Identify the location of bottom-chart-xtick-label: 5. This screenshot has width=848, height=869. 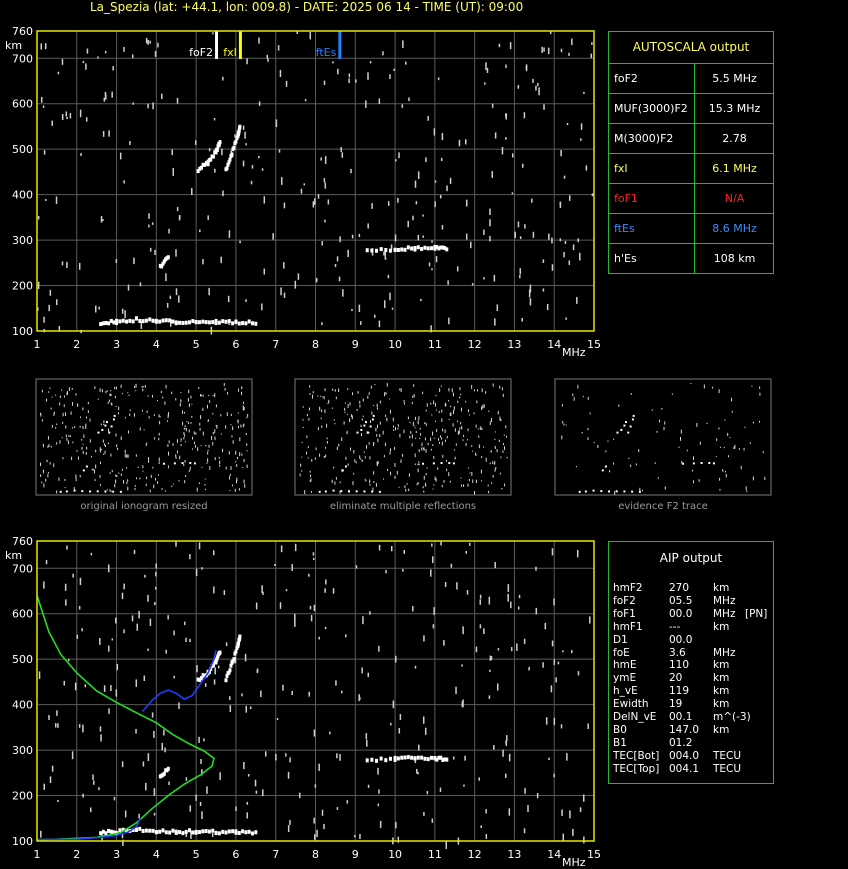
(196, 854).